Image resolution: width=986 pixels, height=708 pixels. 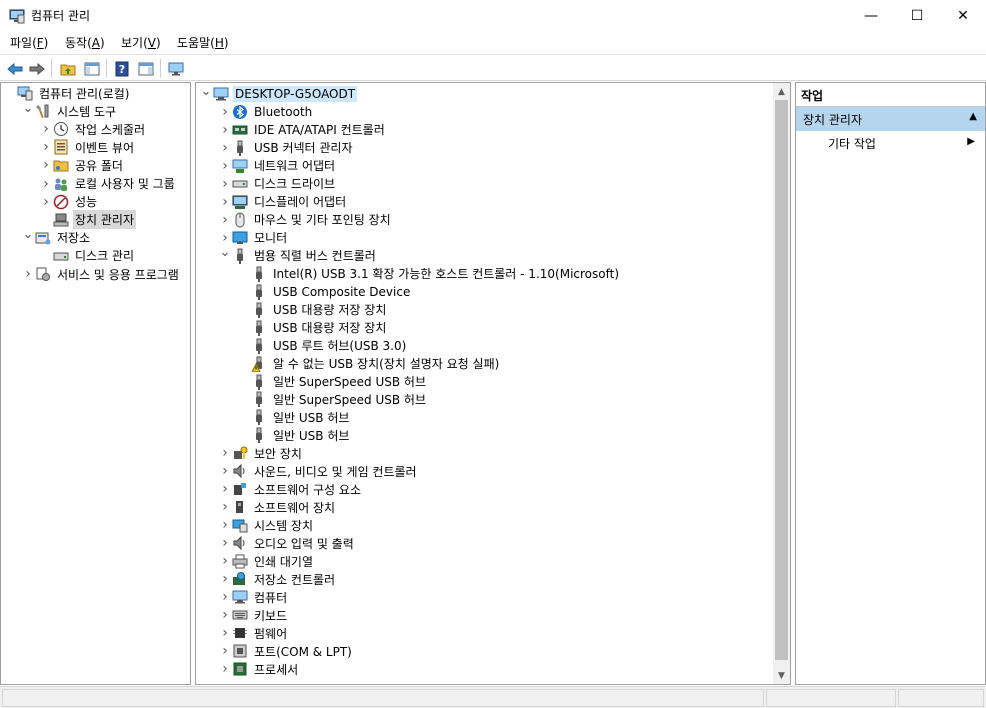 What do you see at coordinates (121, 68) in the screenshot?
I see `help-icon: ?` at bounding box center [121, 68].